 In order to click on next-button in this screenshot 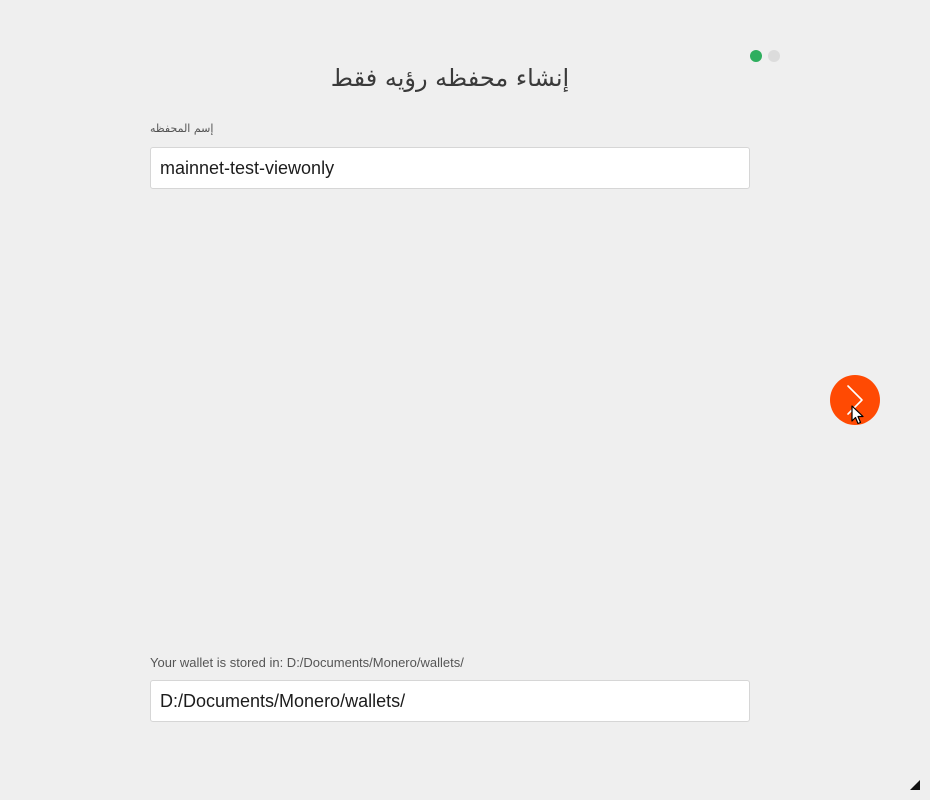, I will do `click(855, 400)`.